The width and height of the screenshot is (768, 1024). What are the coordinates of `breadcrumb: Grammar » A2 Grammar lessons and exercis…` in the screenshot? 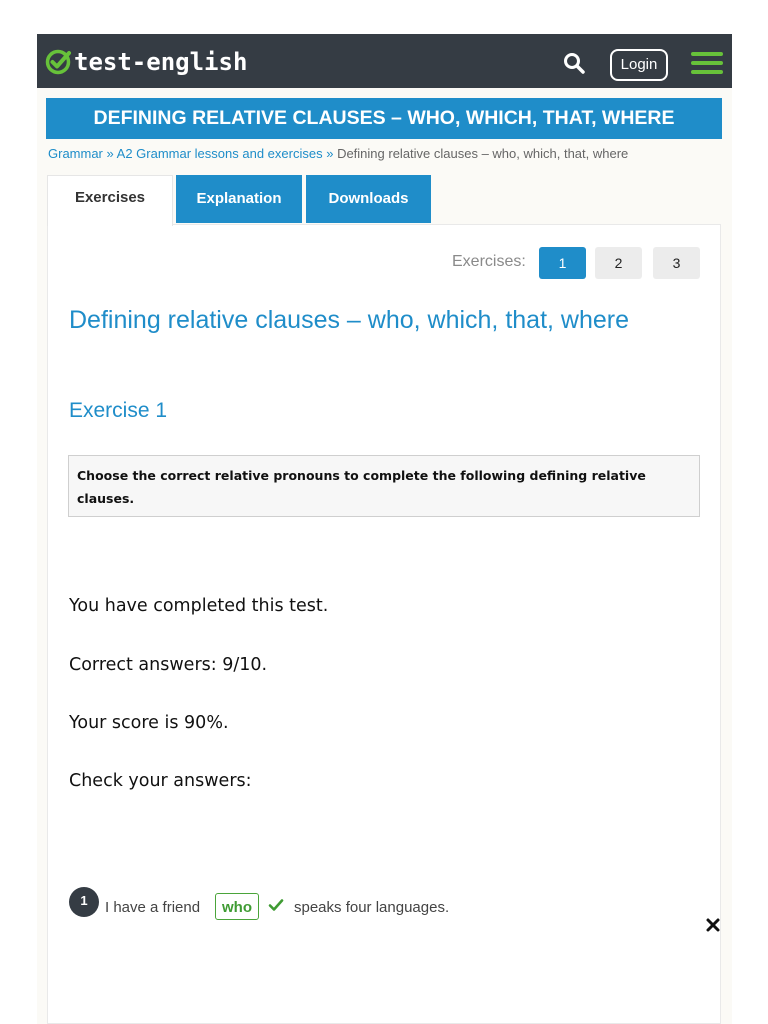 It's located at (338, 154).